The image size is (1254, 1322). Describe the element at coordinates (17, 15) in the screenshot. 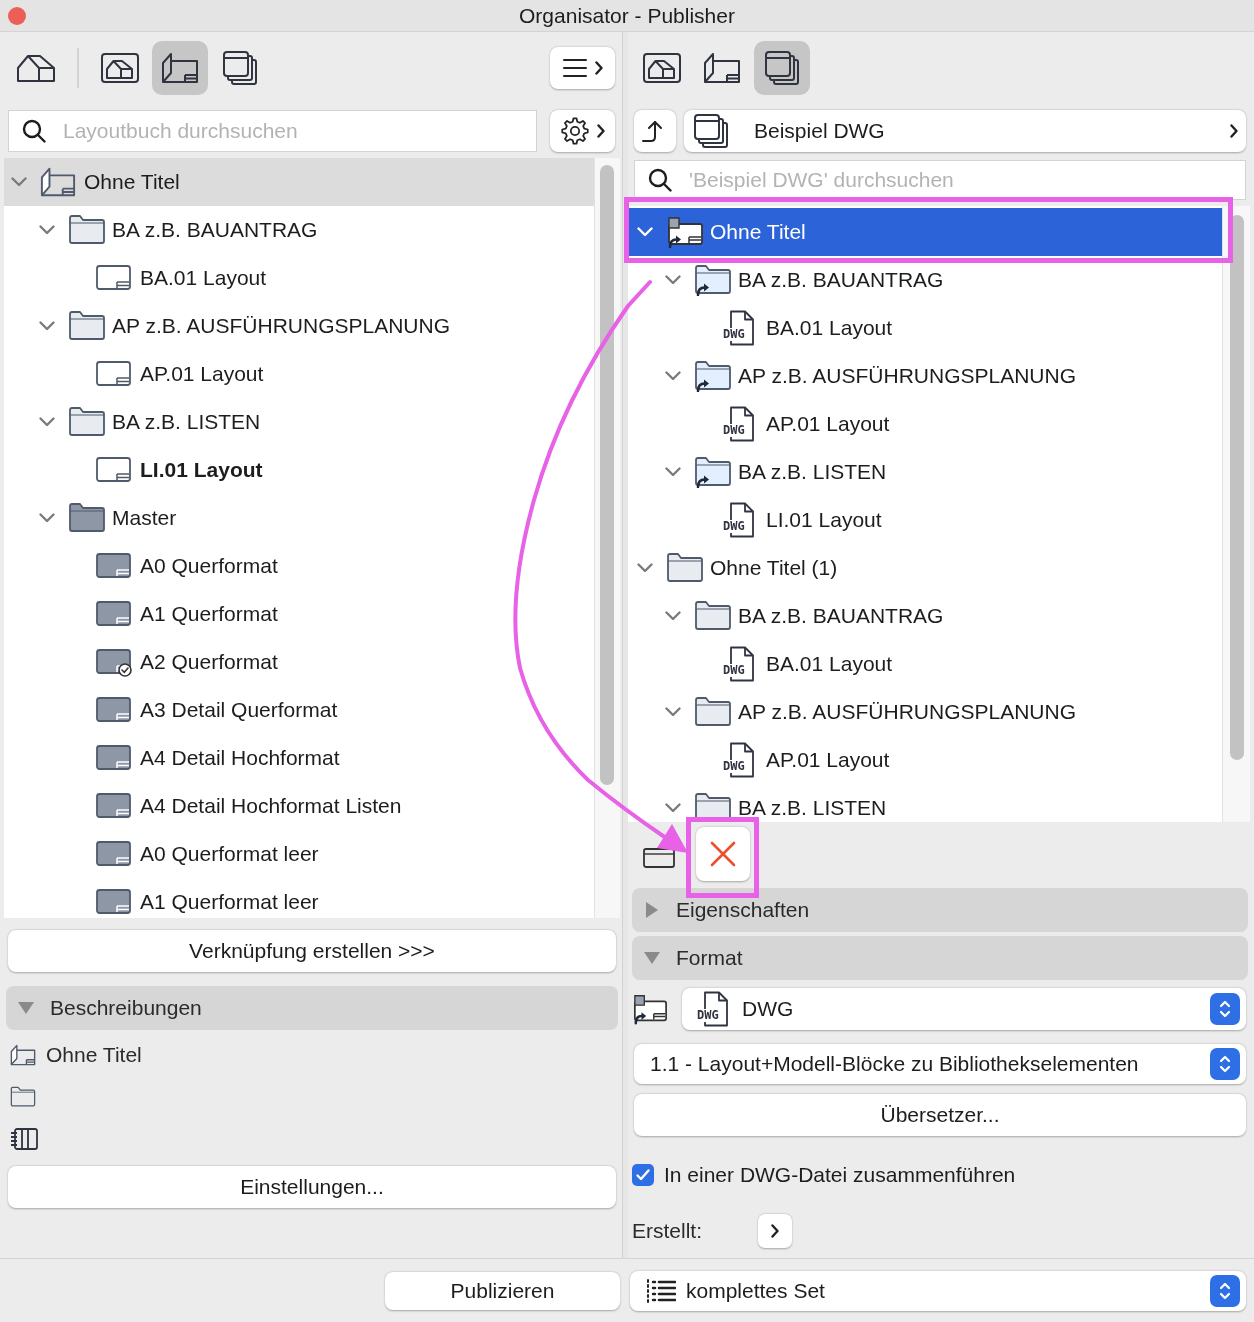

I see `close-button` at that location.